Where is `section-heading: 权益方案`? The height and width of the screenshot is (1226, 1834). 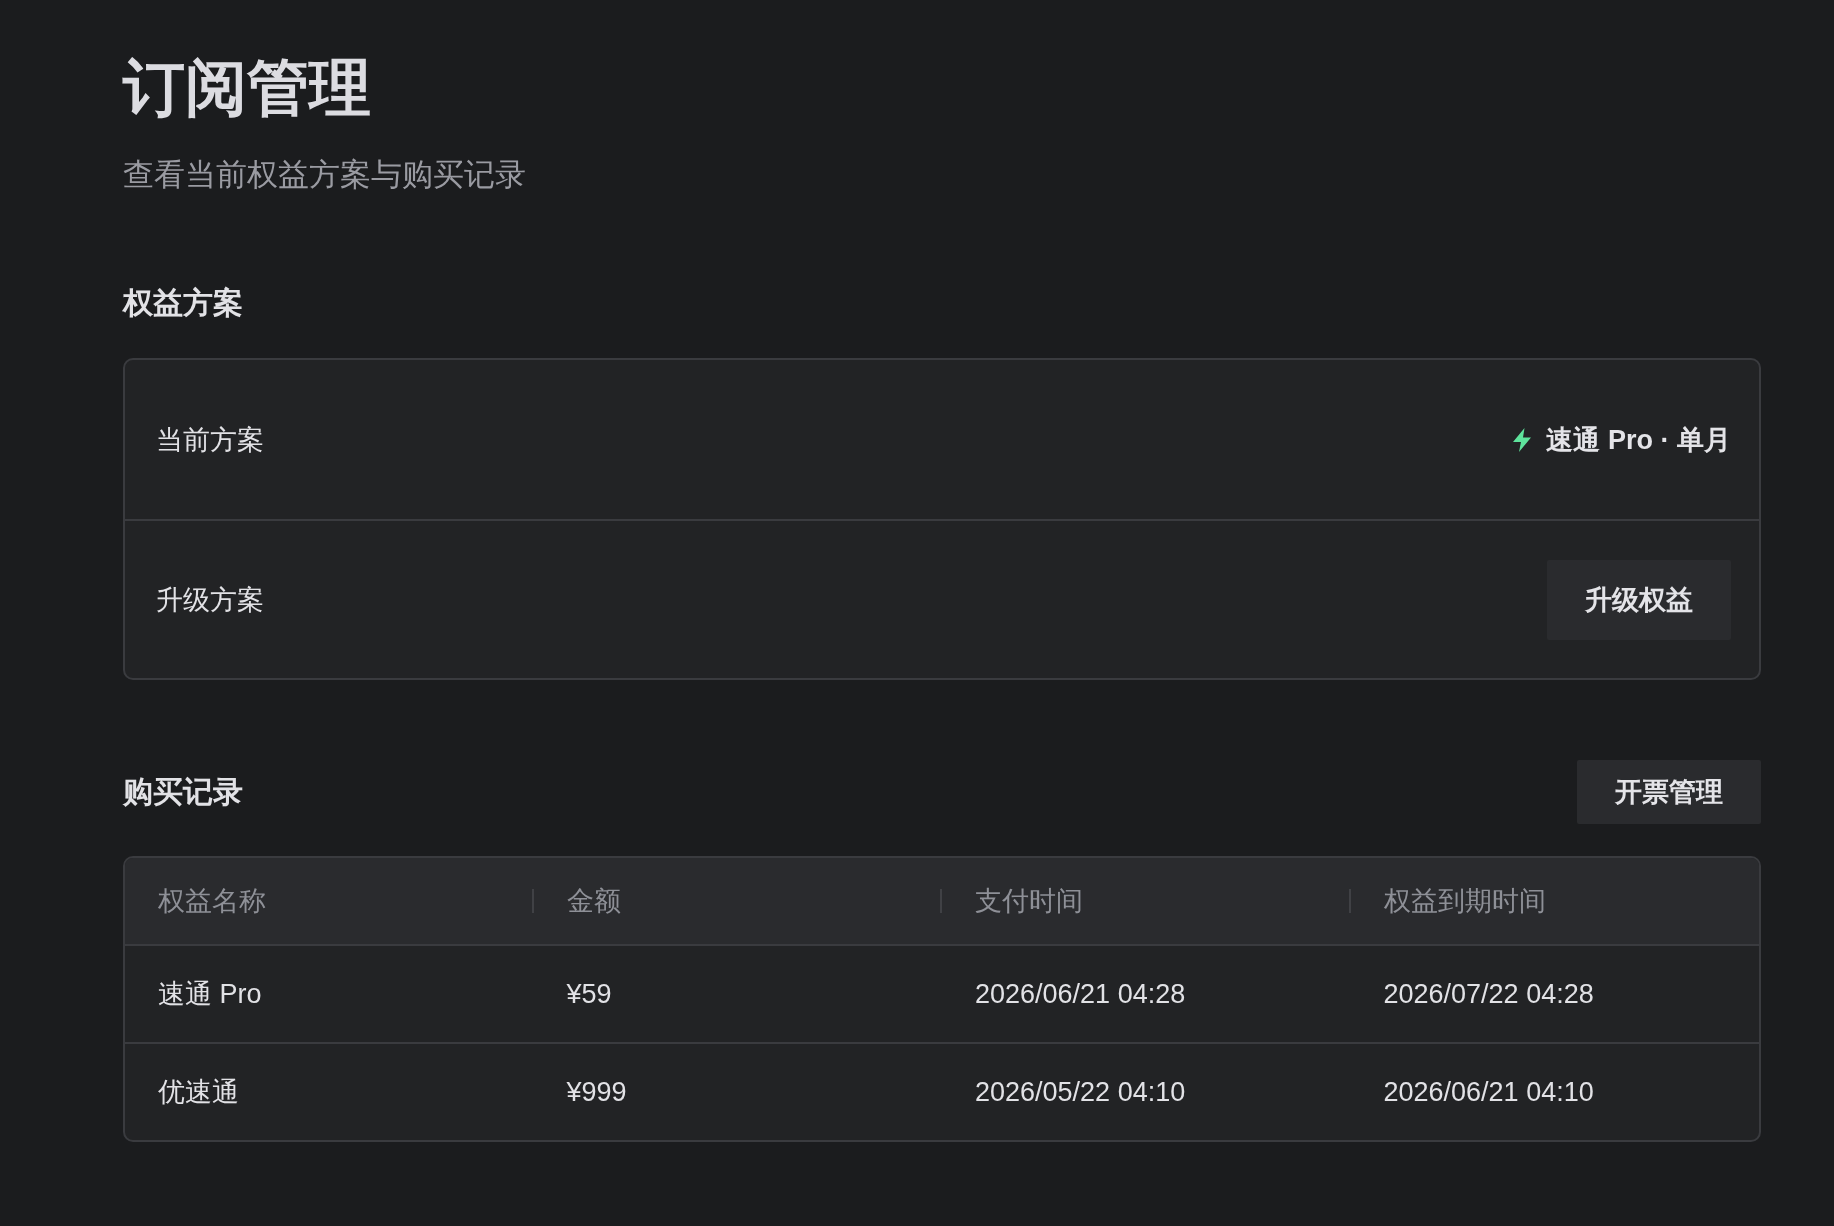 section-heading: 权益方案 is located at coordinates (183, 303).